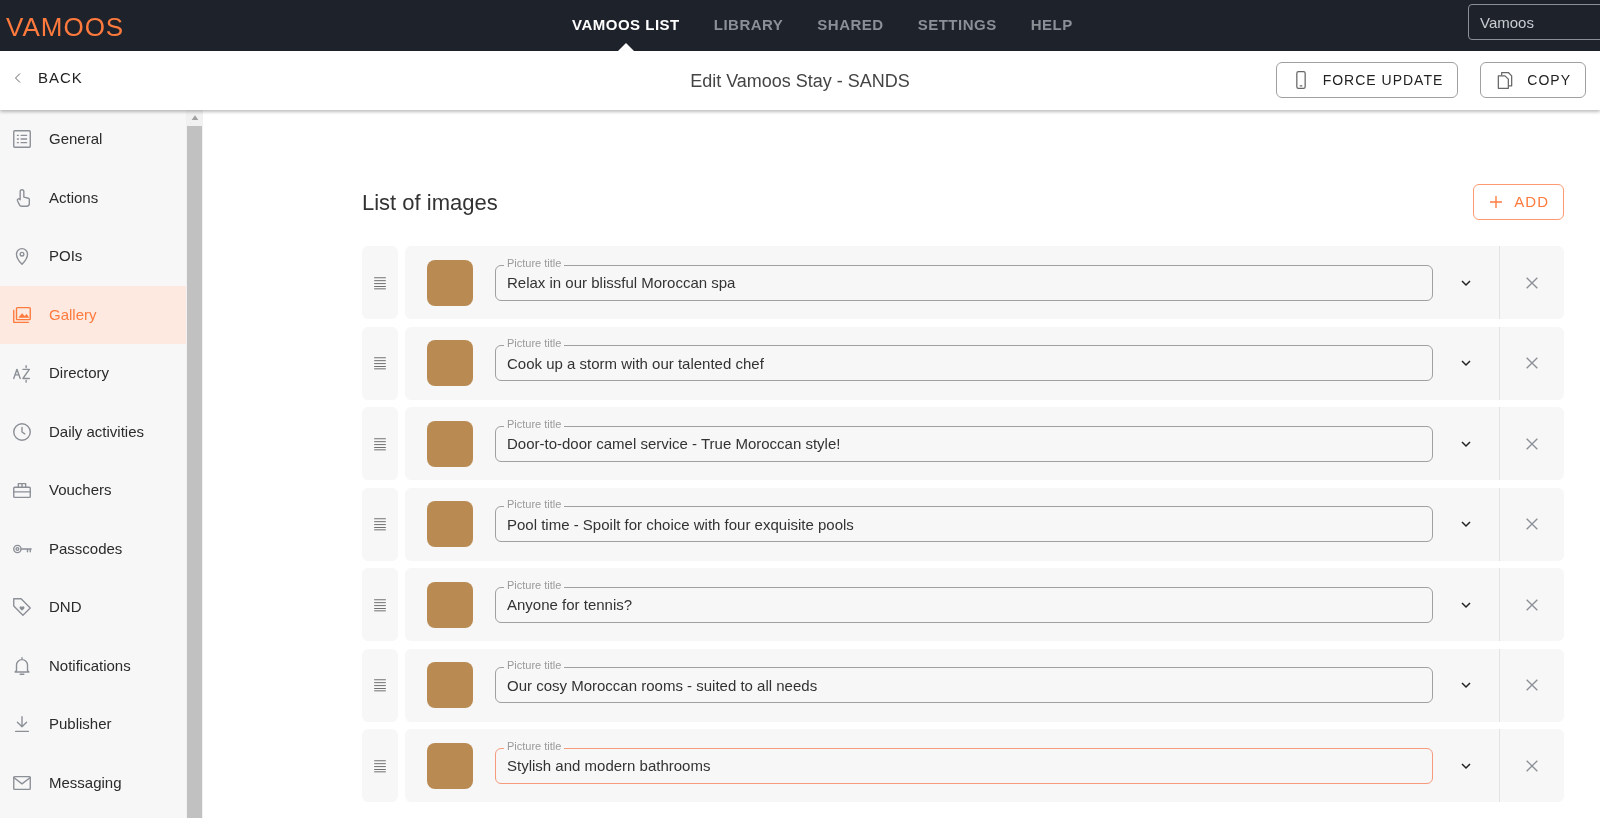 Image resolution: width=1600 pixels, height=818 pixels. I want to click on nav-tab: SHARED, so click(850, 25).